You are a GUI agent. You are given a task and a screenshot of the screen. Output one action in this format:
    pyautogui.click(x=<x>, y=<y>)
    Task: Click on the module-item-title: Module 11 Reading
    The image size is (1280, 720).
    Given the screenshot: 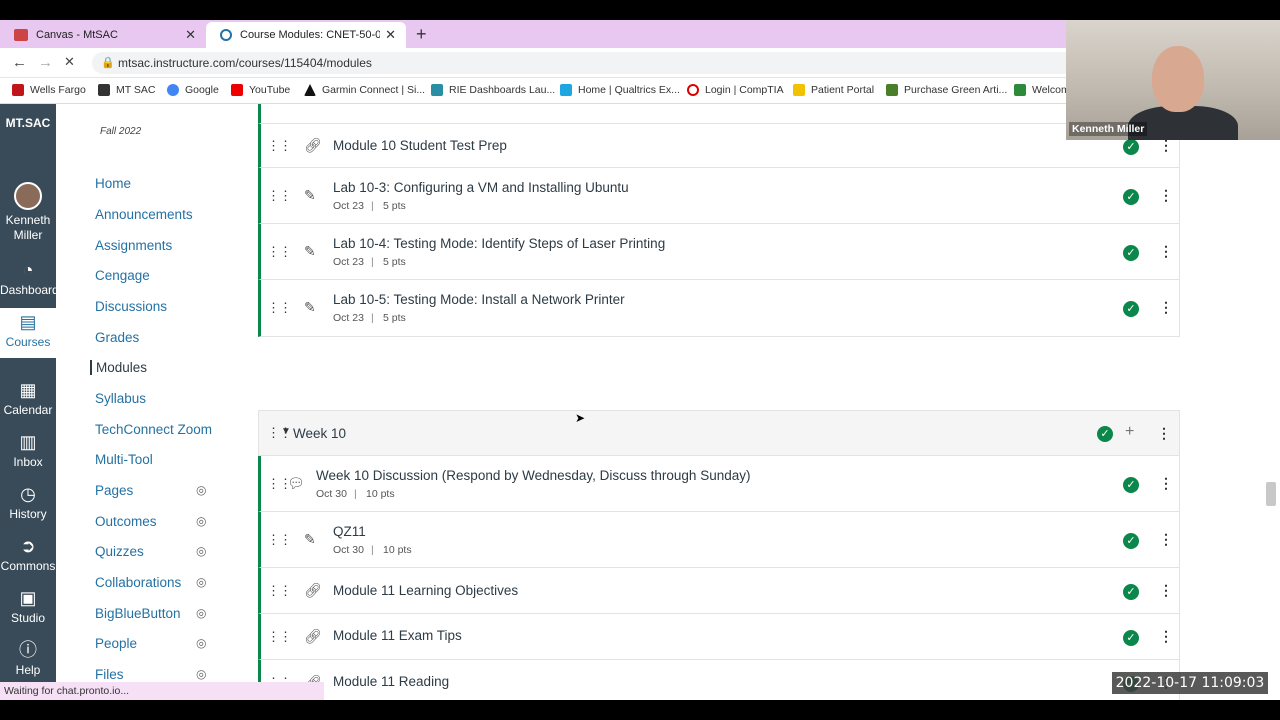 What is the action you would take?
    pyautogui.click(x=391, y=681)
    